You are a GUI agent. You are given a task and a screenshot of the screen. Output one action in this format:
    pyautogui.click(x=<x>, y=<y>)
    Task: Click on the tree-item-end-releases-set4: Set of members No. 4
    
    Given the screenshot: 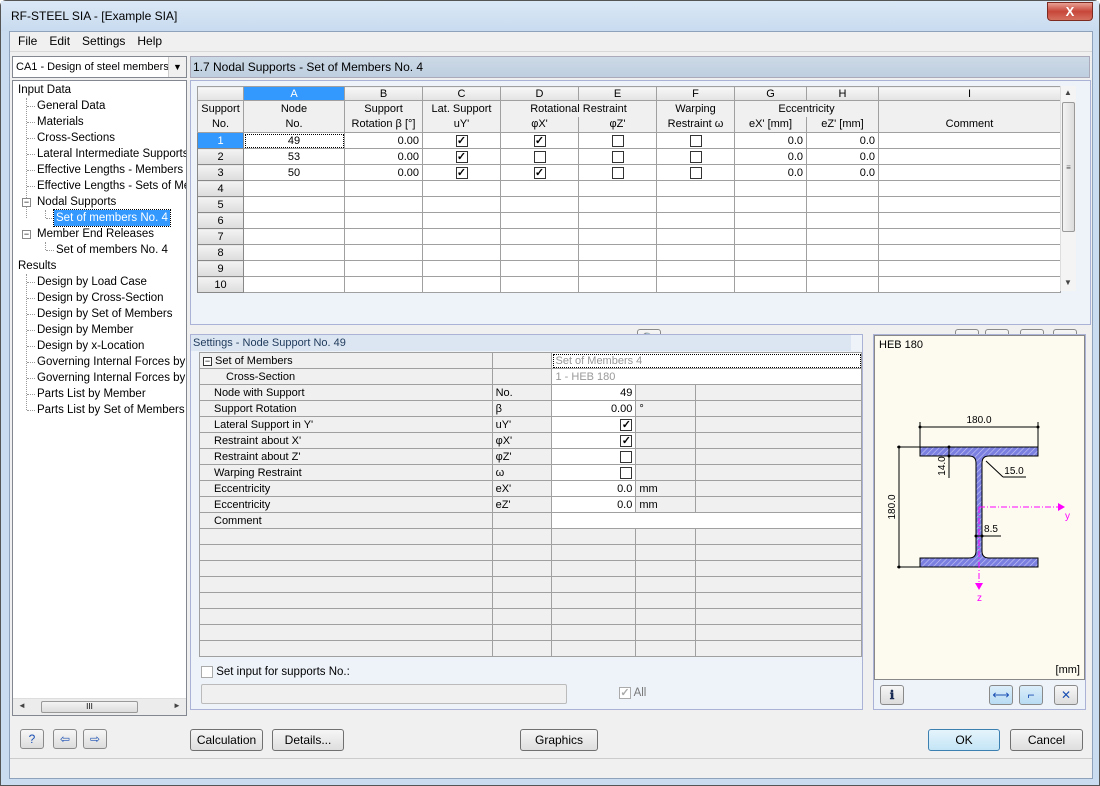 What is the action you would take?
    pyautogui.click(x=112, y=250)
    